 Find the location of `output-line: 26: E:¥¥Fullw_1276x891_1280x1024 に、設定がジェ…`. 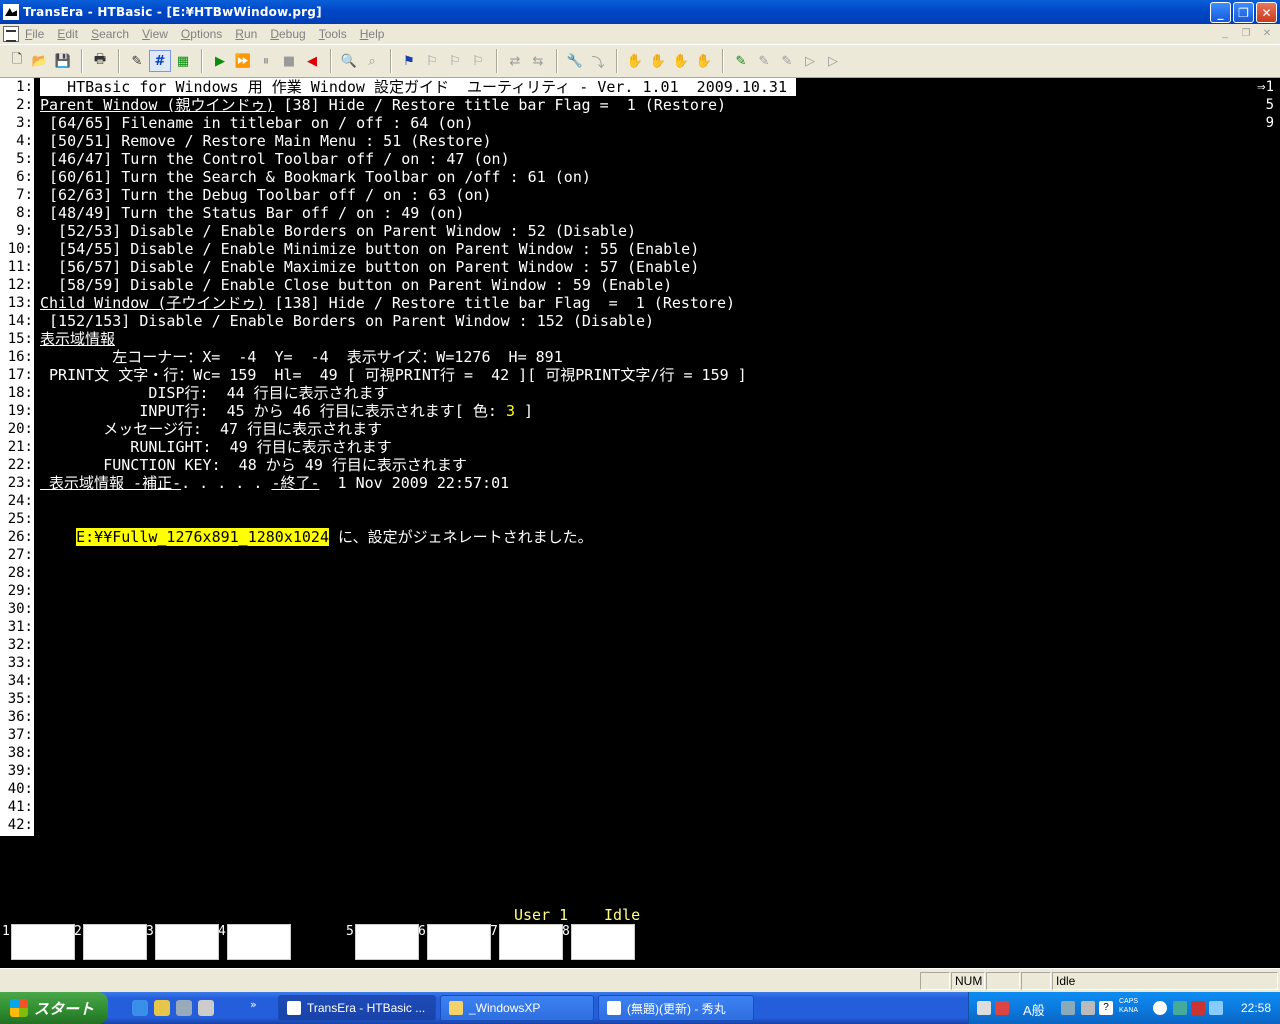

output-line: 26: E:¥¥Fullw_1276x891_1280x1024 に、設定がジェ… is located at coordinates (635, 537).